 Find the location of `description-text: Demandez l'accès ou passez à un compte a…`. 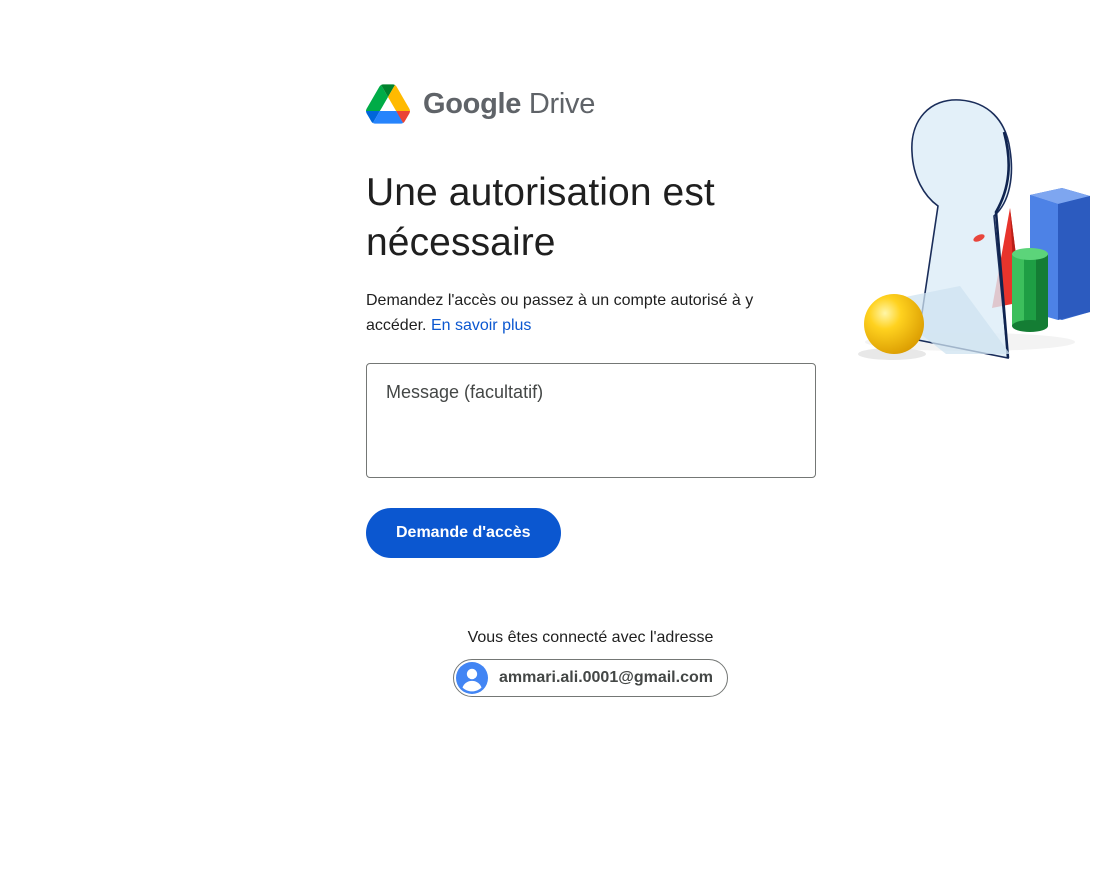

description-text: Demandez l'accès ou passez à un compte a… is located at coordinates (560, 313).